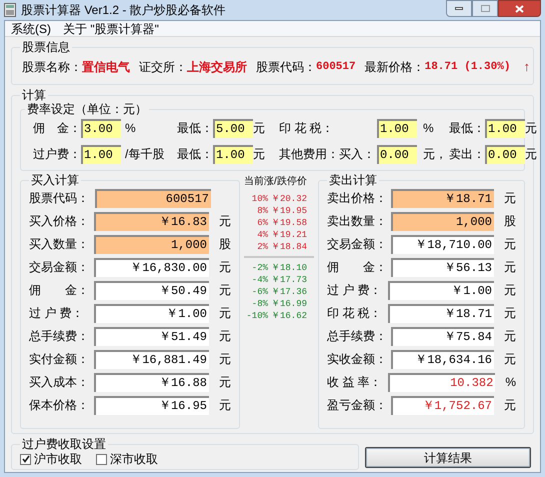 The image size is (545, 477). Describe the element at coordinates (289, 280) in the screenshot. I see `limit-price: ￥17.73` at that location.